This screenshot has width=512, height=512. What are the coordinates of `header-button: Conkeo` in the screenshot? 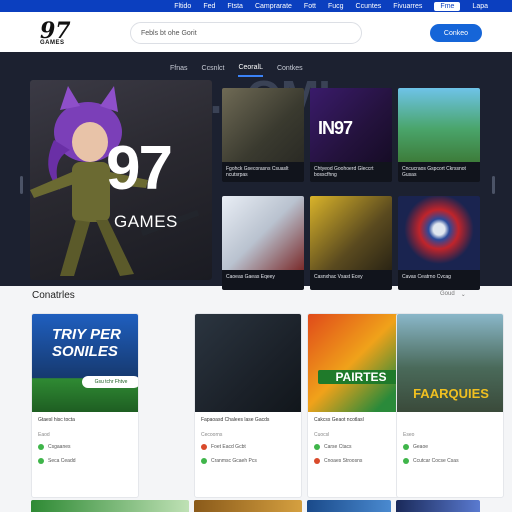 It's located at (456, 33).